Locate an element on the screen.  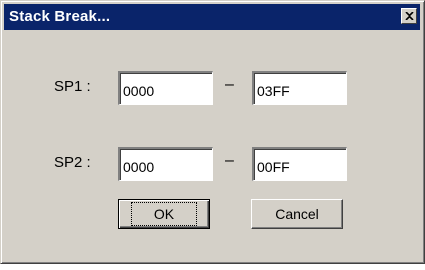
sp1-label: SP1 : is located at coordinates (72, 86).